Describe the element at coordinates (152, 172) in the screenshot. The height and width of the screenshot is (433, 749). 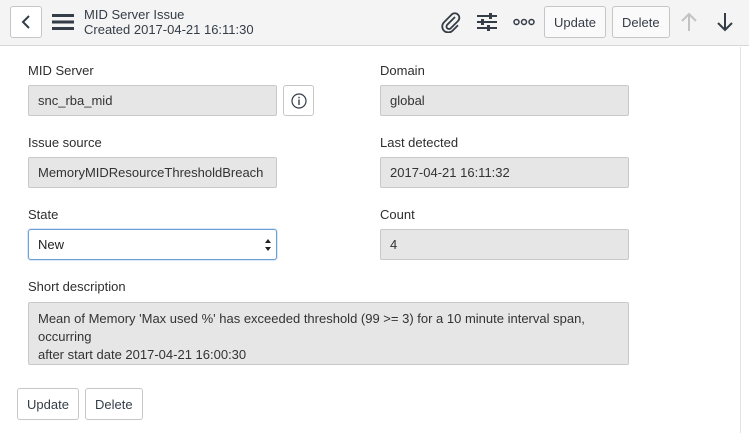
I see `issue-source-field: MemoryMIDResourceThresholdBreach` at that location.